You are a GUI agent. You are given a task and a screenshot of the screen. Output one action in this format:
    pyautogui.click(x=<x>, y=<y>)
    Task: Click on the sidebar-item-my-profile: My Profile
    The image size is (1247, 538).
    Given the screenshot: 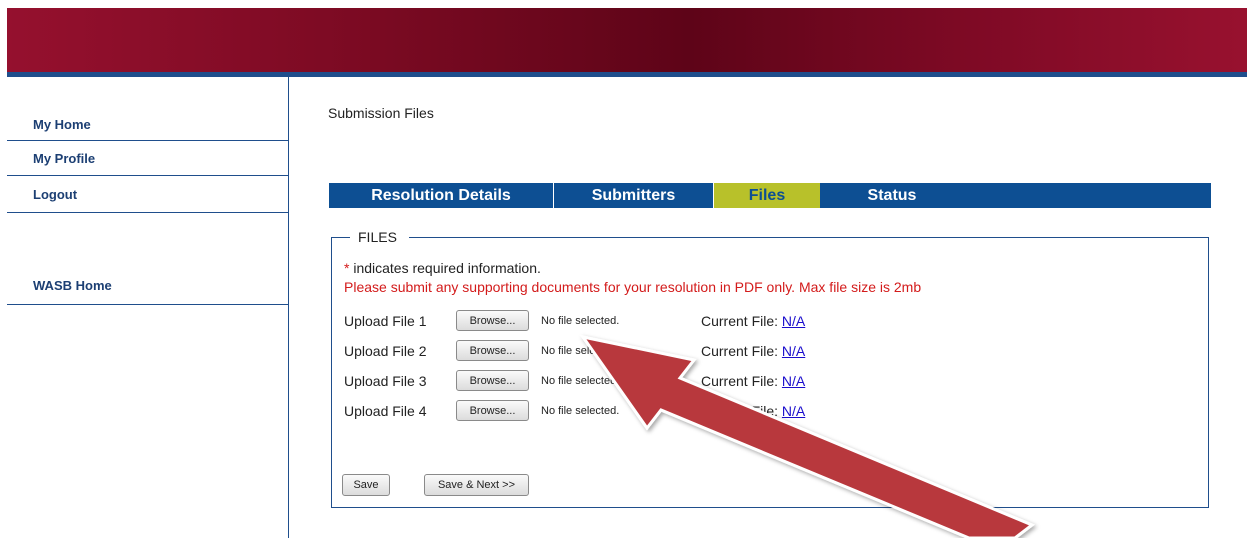 What is the action you would take?
    pyautogui.click(x=147, y=158)
    